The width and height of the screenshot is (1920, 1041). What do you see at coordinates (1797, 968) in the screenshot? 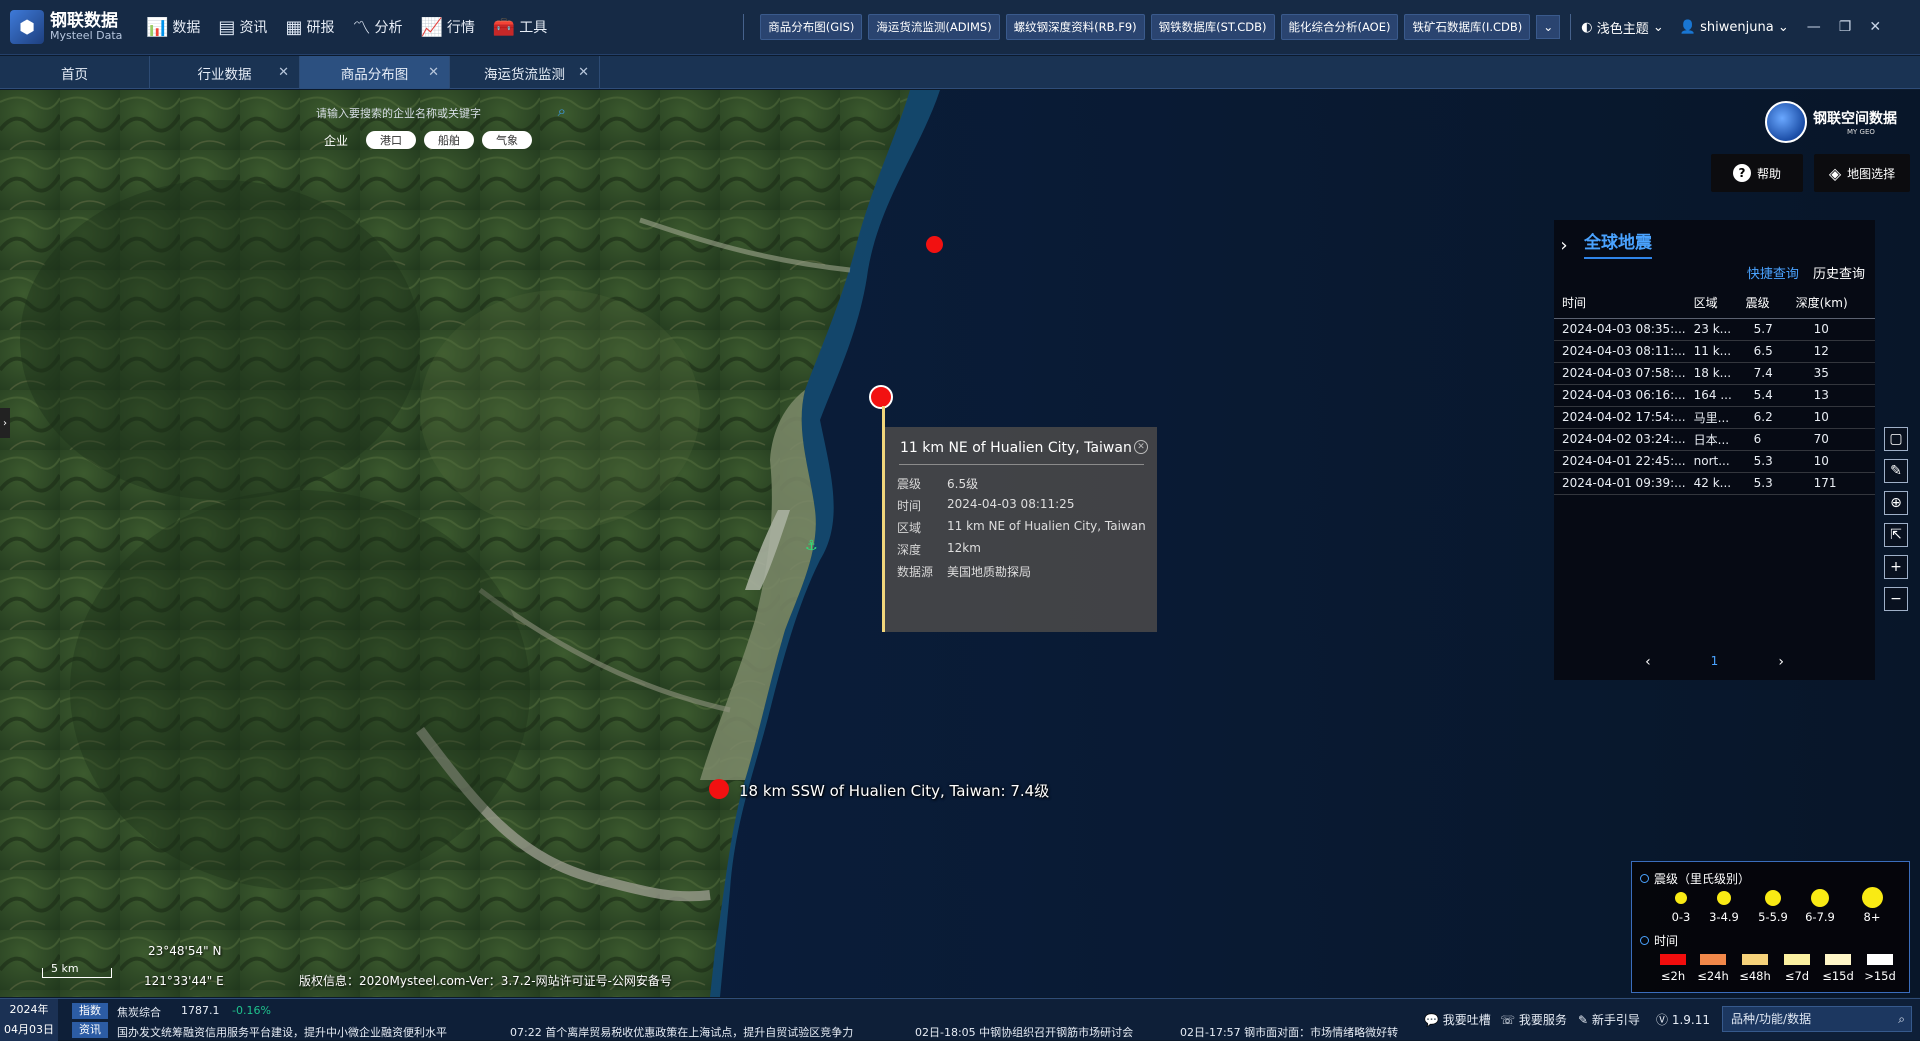
I see `legend-time-item: ≤7d` at bounding box center [1797, 968].